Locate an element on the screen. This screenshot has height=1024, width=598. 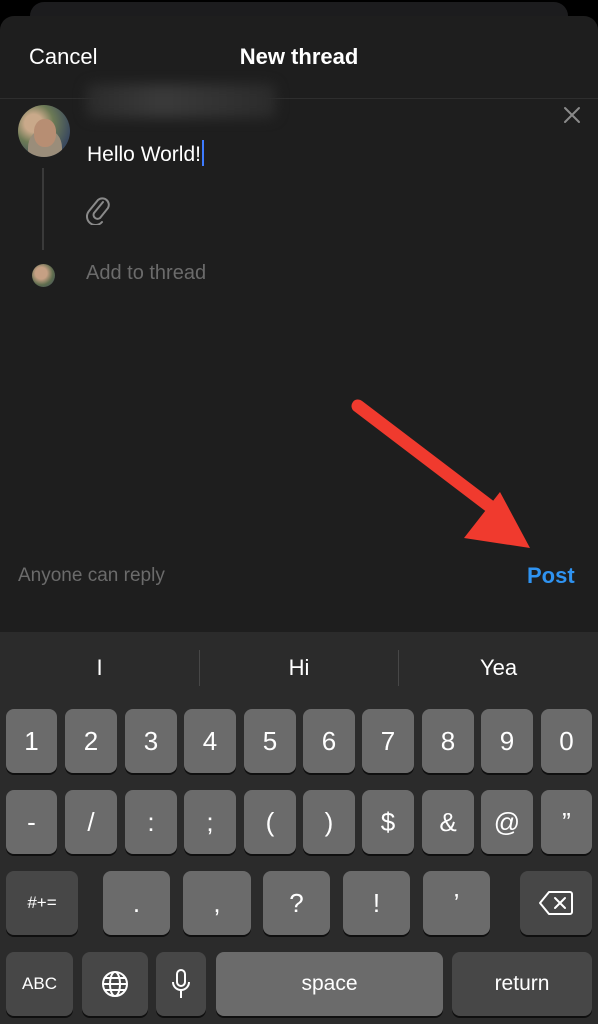
key-5: 5 is located at coordinates (270, 741).